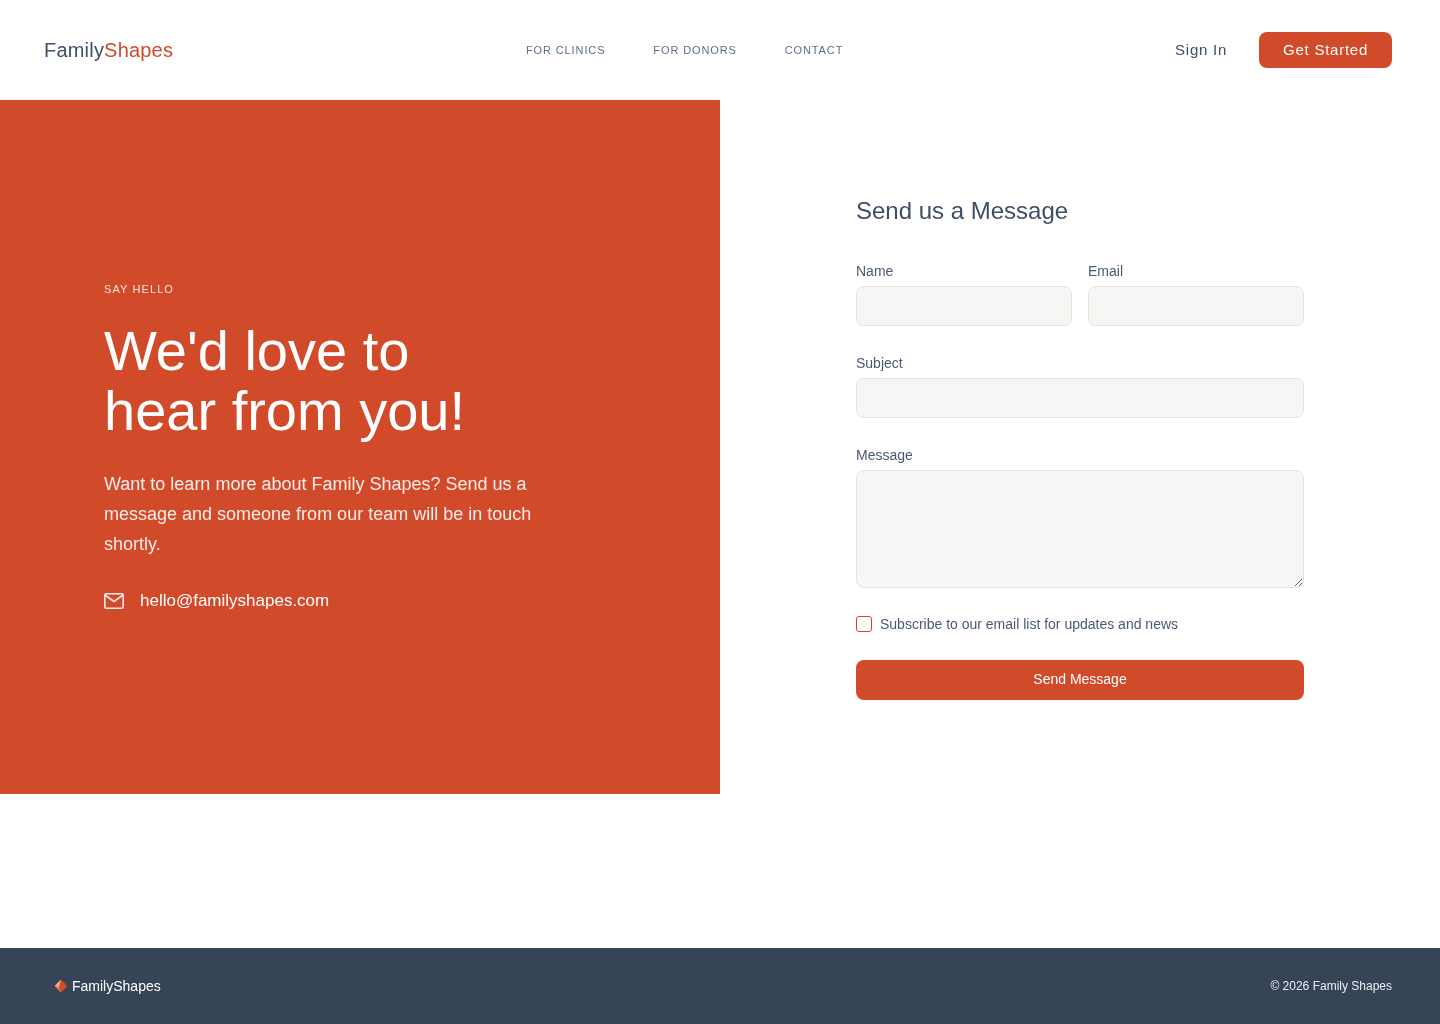 The height and width of the screenshot is (1024, 1440). I want to click on field-label: Email, so click(1105, 271).